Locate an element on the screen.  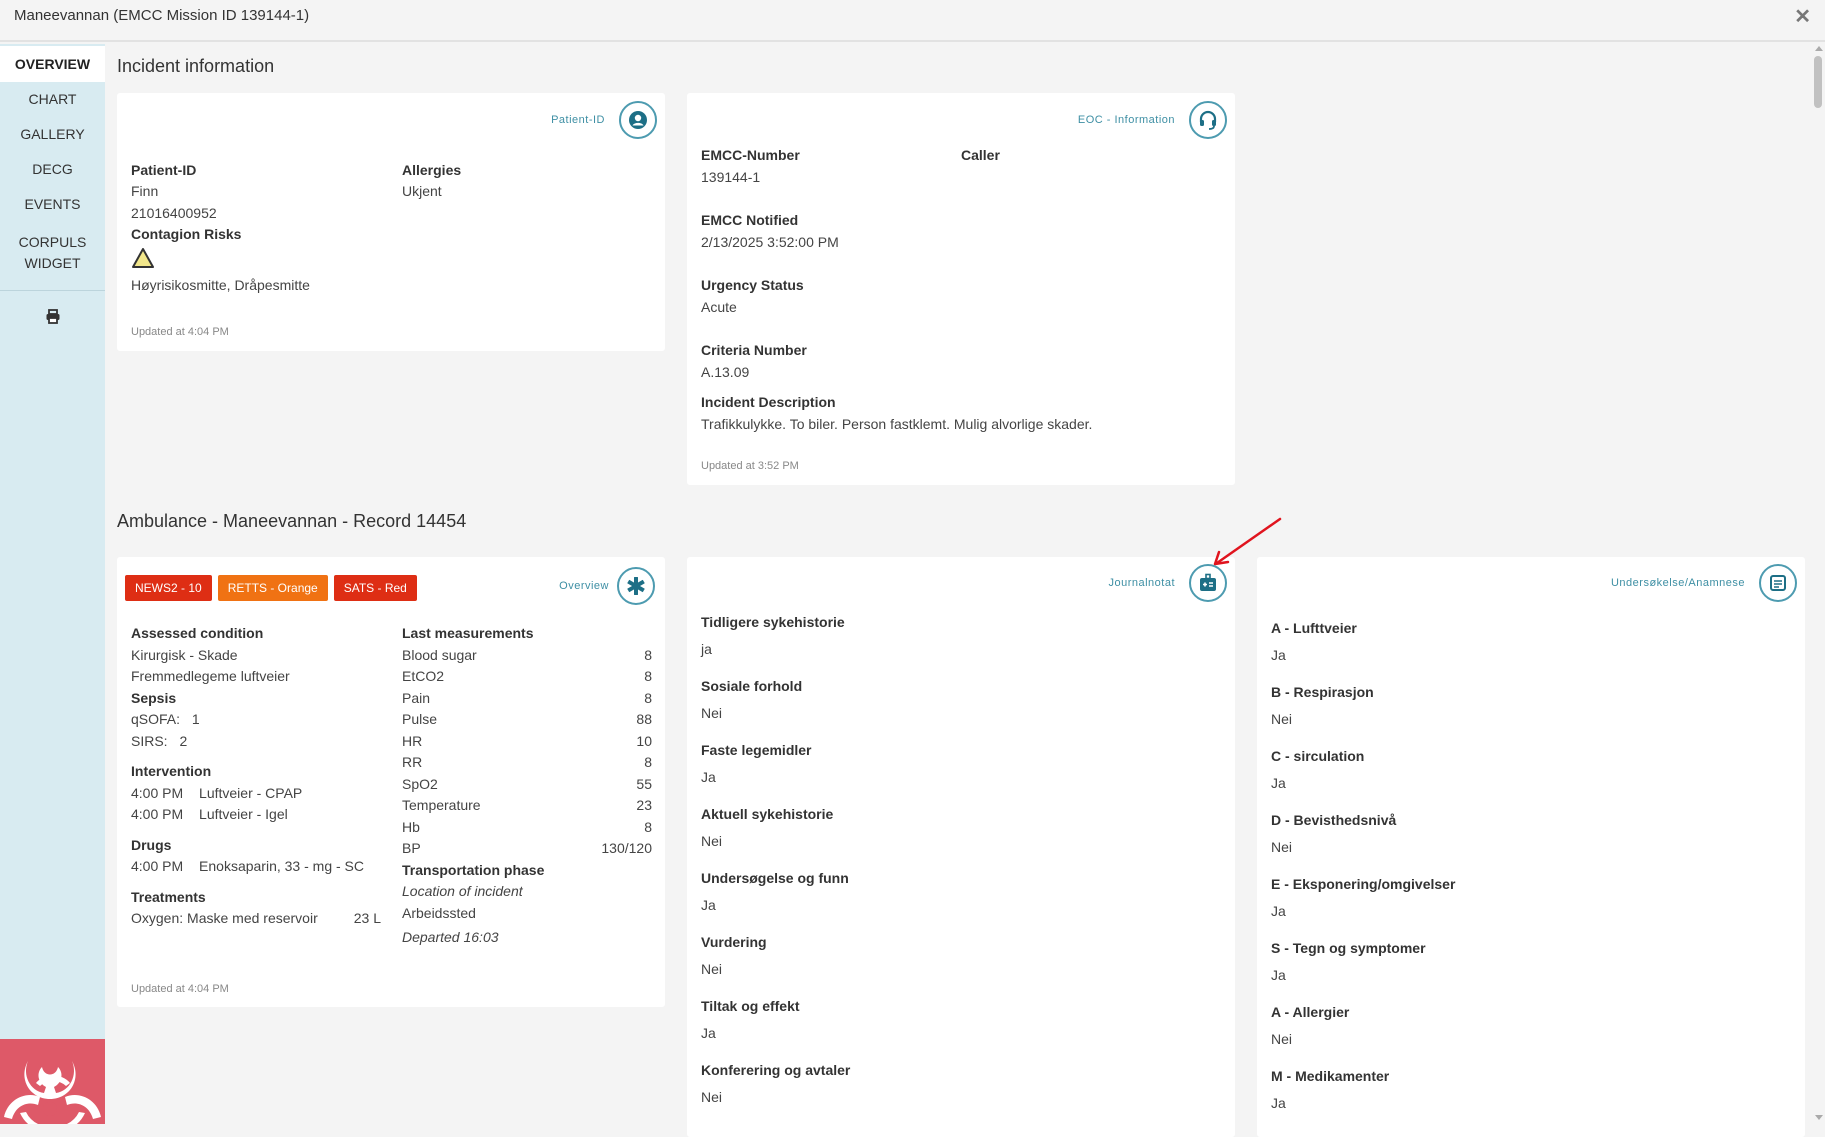
emcc-number-value: 139144-1 is located at coordinates (731, 177).